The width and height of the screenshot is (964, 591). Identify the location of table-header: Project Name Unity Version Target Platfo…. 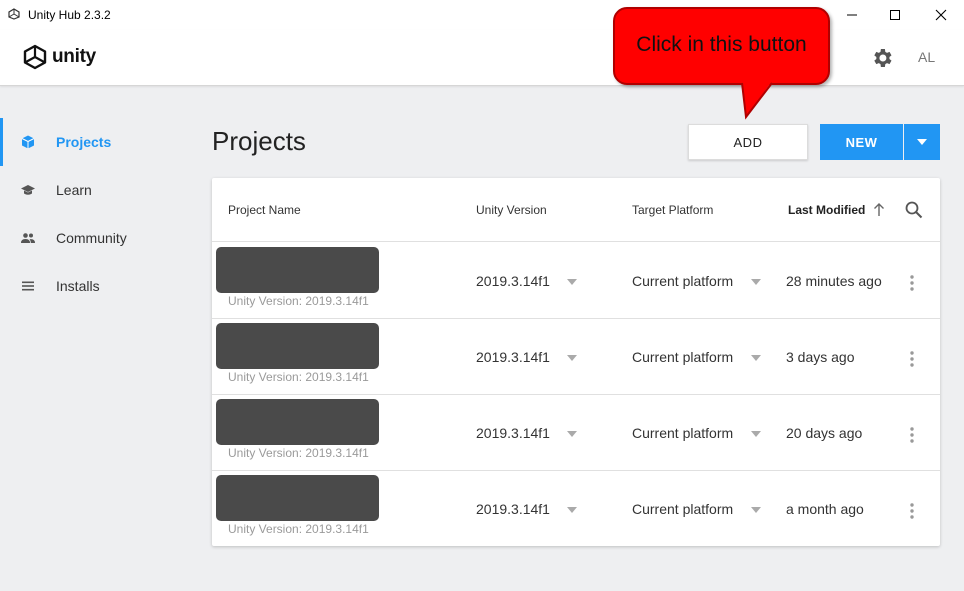
(576, 210).